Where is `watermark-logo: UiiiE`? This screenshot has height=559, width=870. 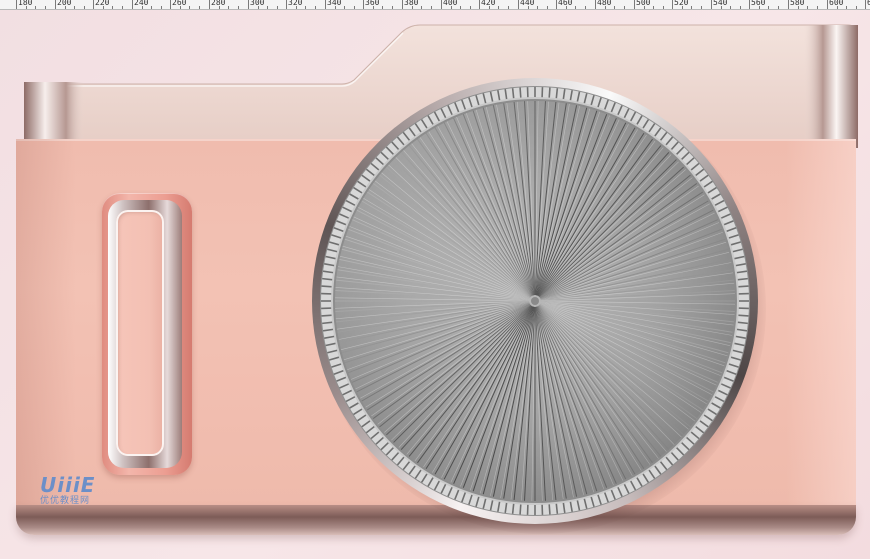
watermark-logo: UiiiE is located at coordinates (68, 485).